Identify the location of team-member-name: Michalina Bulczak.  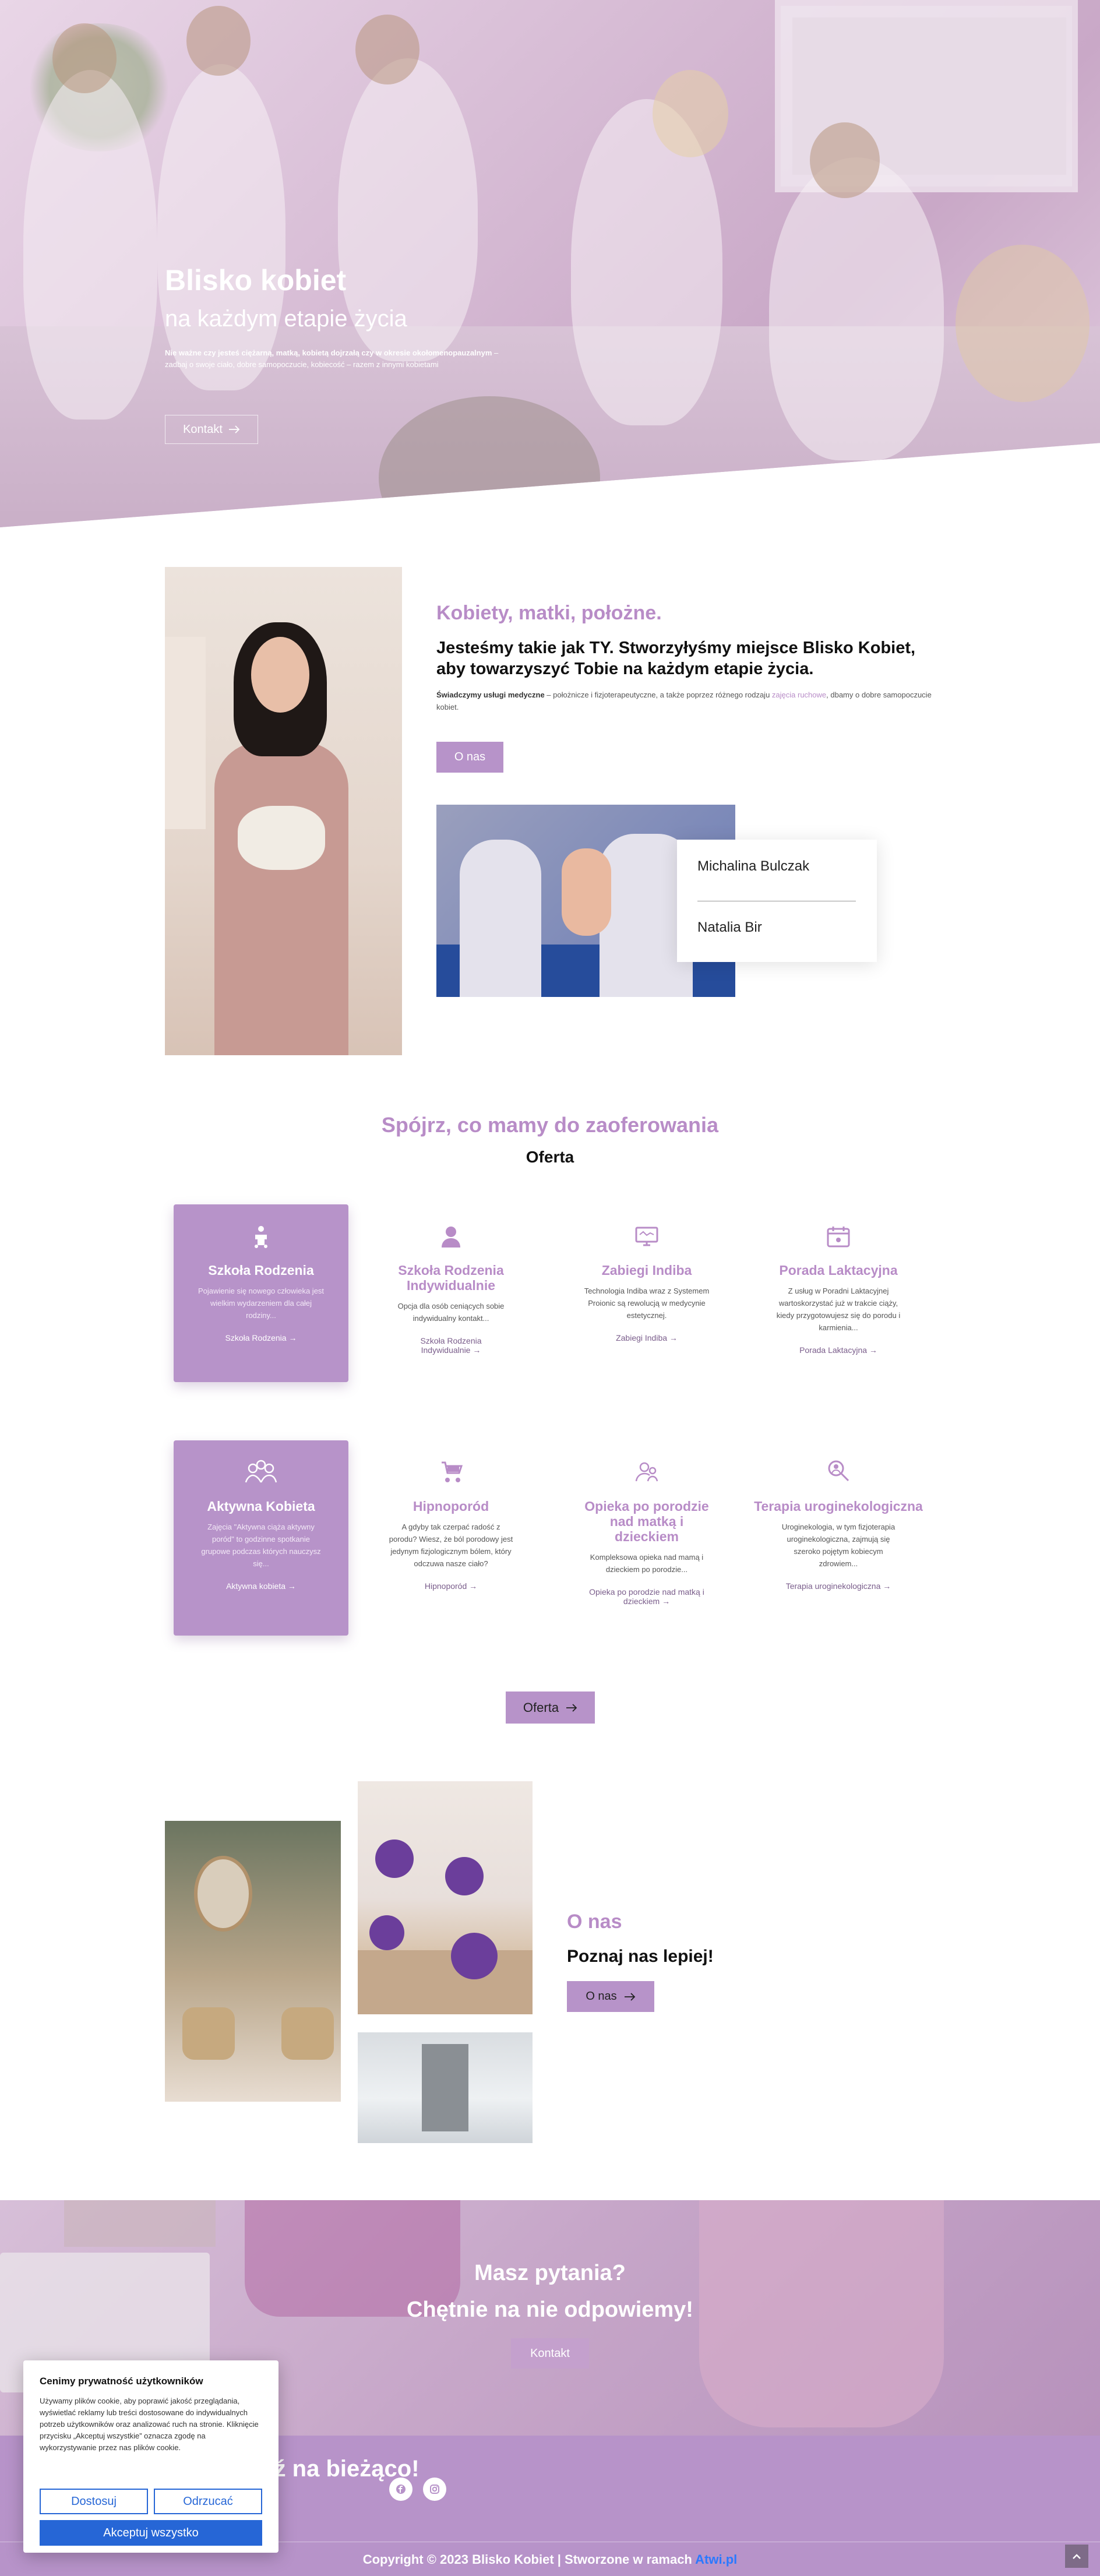
(753, 866).